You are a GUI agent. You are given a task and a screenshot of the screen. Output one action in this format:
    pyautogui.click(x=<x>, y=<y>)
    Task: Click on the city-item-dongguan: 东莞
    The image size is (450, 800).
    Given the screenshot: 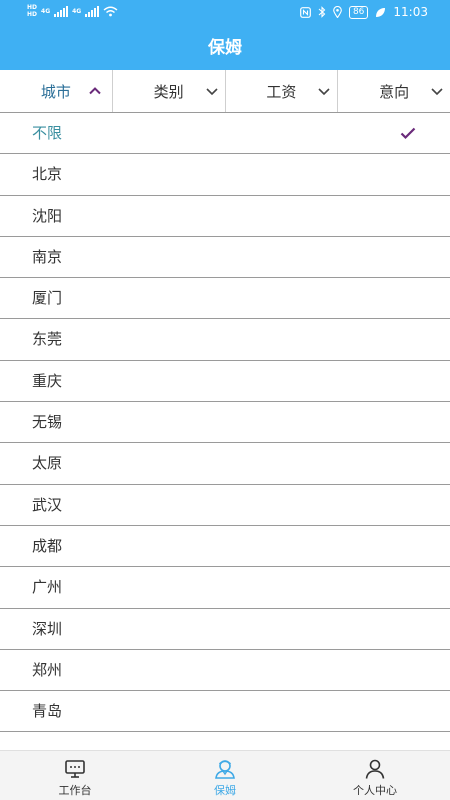 What is the action you would take?
    pyautogui.click(x=225, y=340)
    